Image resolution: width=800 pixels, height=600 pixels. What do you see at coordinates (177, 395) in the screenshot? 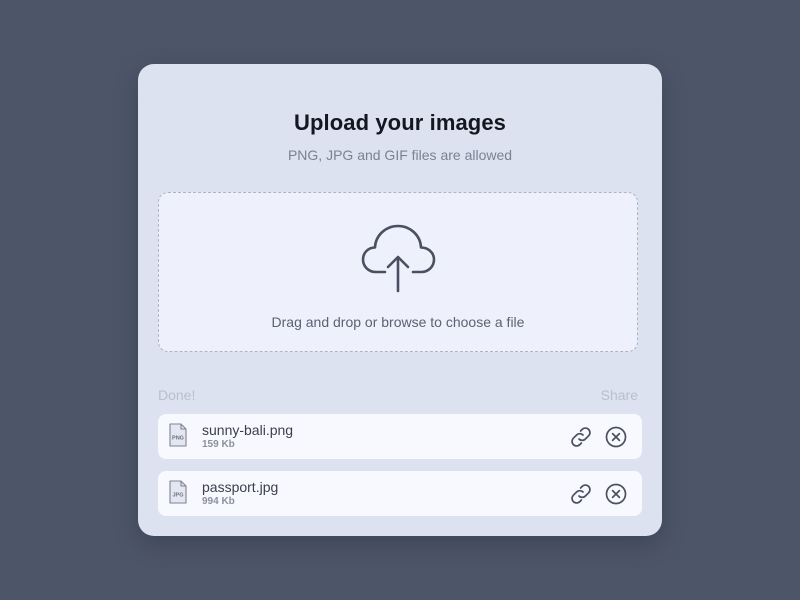
I see `upload-status-label: Done!` at bounding box center [177, 395].